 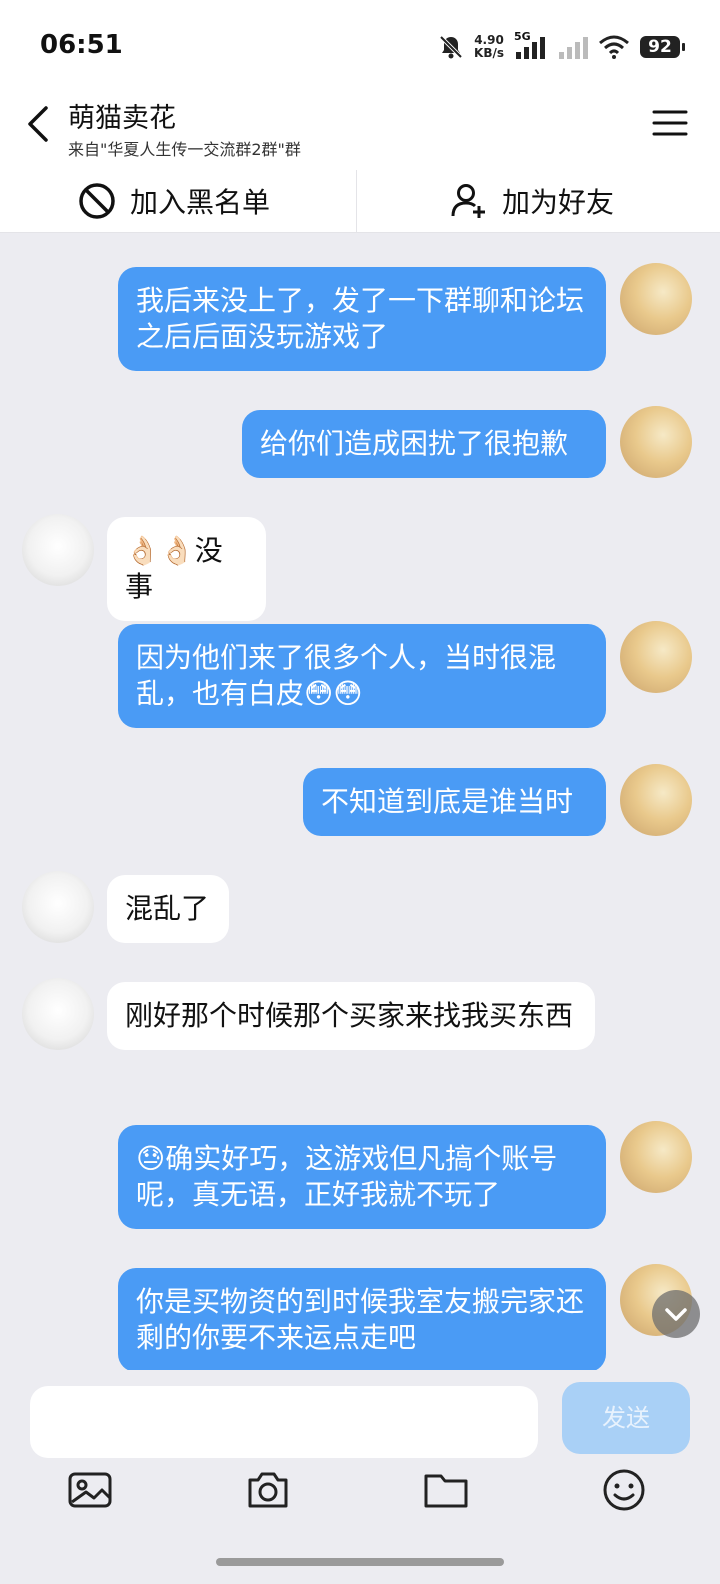 I want to click on chat-header: 萌猫卖花 来自"华夏人生传一交流群2群"群, so click(x=360, y=130).